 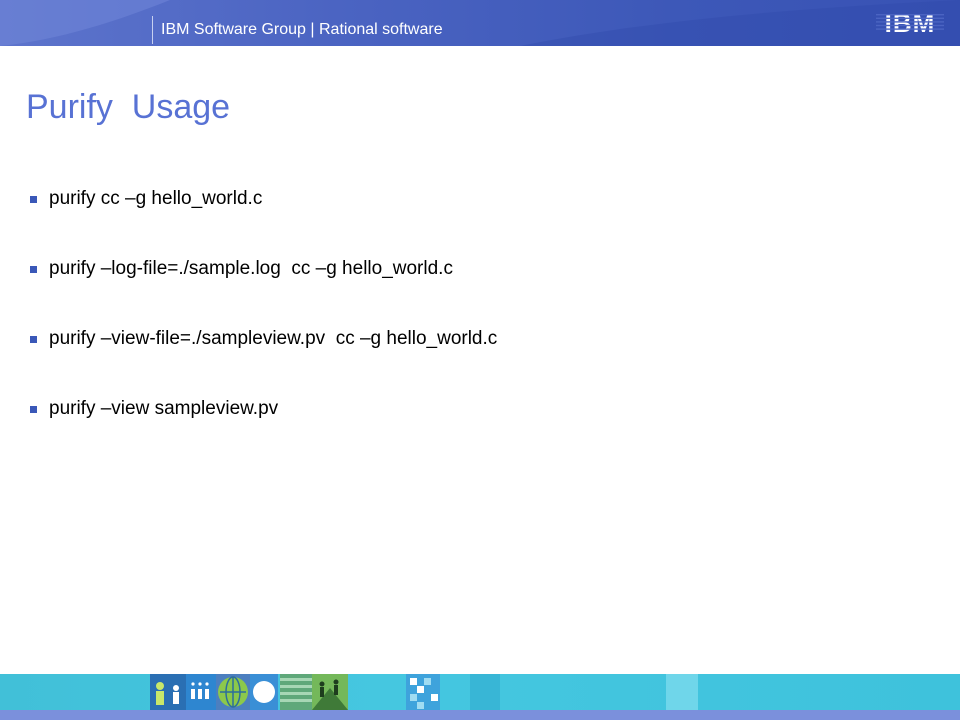 I want to click on photo-tile, so click(x=201, y=692).